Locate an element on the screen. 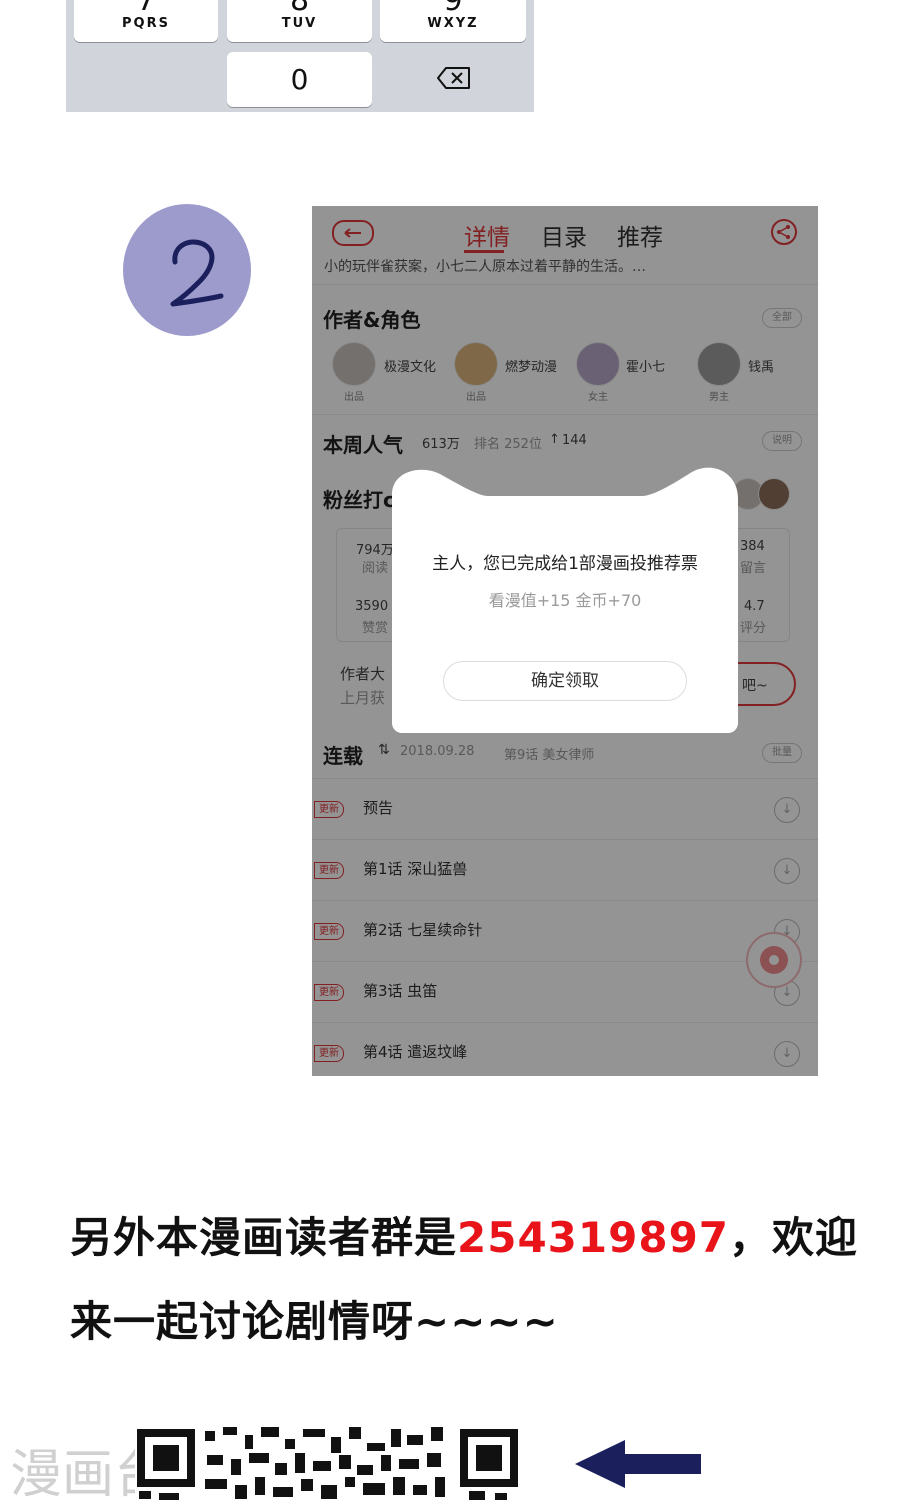 The height and width of the screenshot is (1507, 900). key-9: 9 WXYZ is located at coordinates (453, 21).